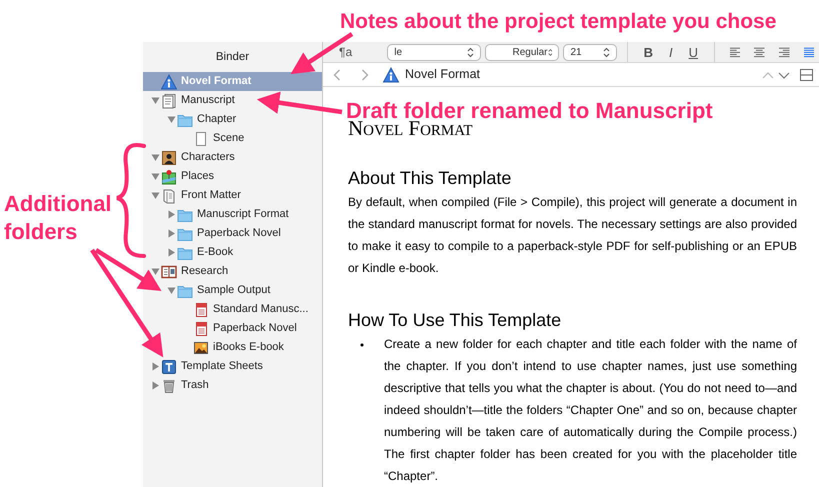 The image size is (819, 487). I want to click on underline-button: U, so click(693, 52).